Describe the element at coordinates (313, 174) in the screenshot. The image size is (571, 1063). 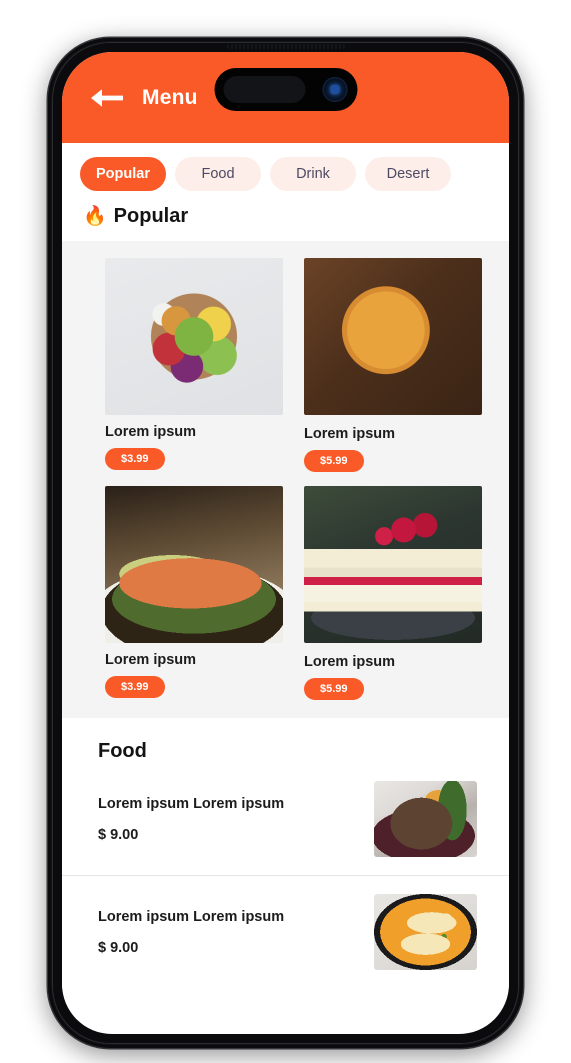
I see `tab-drink: Drink` at that location.